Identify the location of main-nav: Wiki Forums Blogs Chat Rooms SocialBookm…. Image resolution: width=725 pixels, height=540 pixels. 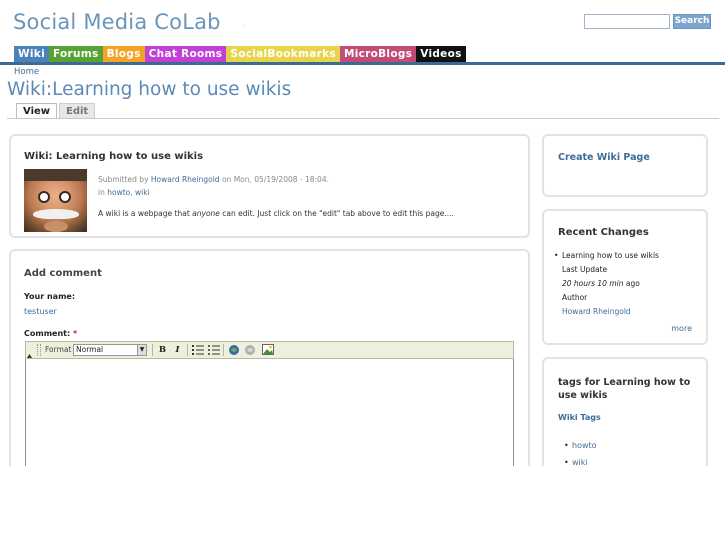
(240, 54).